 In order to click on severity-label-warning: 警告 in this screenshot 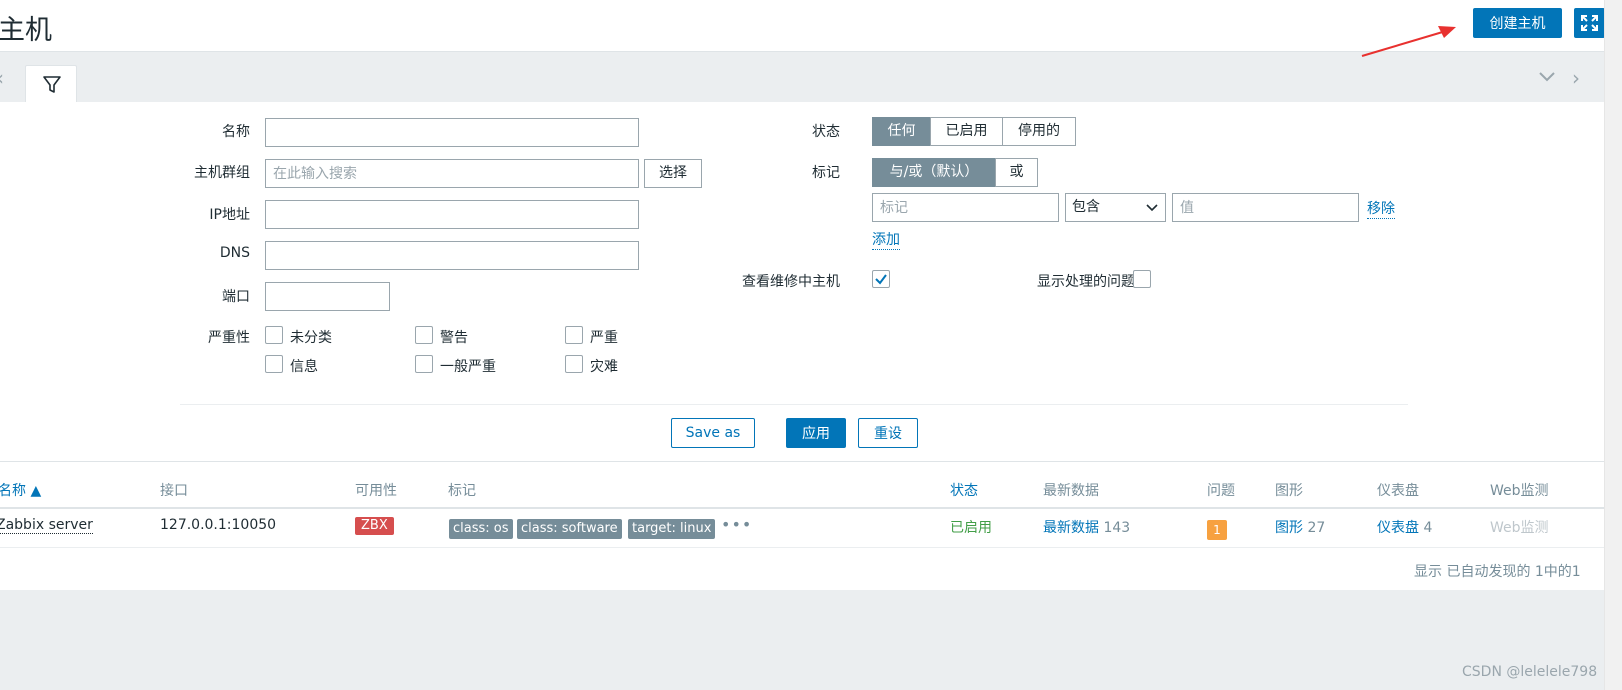, I will do `click(454, 338)`.